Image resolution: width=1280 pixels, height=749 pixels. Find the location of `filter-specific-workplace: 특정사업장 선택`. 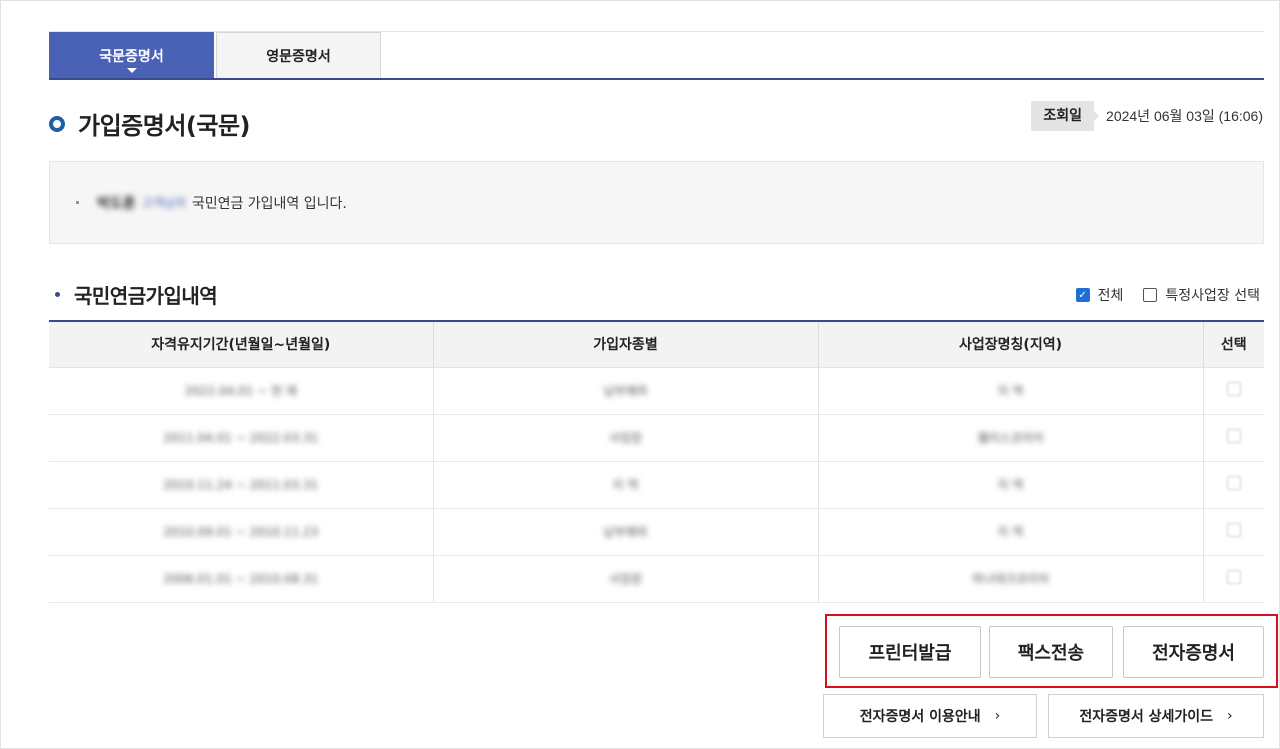

filter-specific-workplace: 특정사업장 선택 is located at coordinates (1201, 295).